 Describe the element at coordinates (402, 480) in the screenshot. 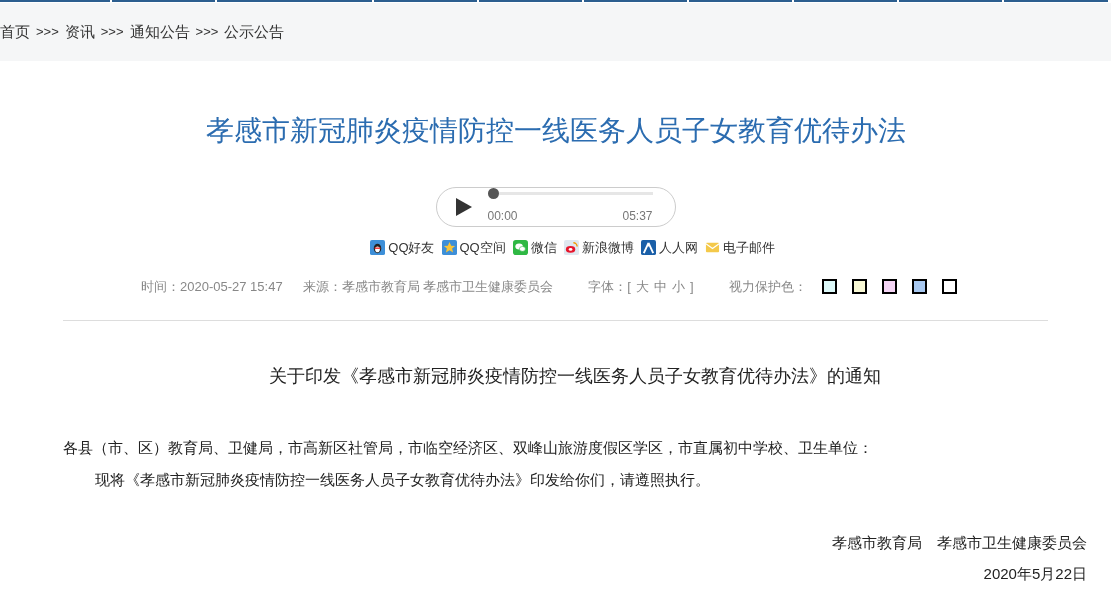

I see `article-paragraph: 现将《孝感市新冠肺炎疫情防控一线医务人员子女教育优待办法》印发给你们，请遵照执行。` at that location.